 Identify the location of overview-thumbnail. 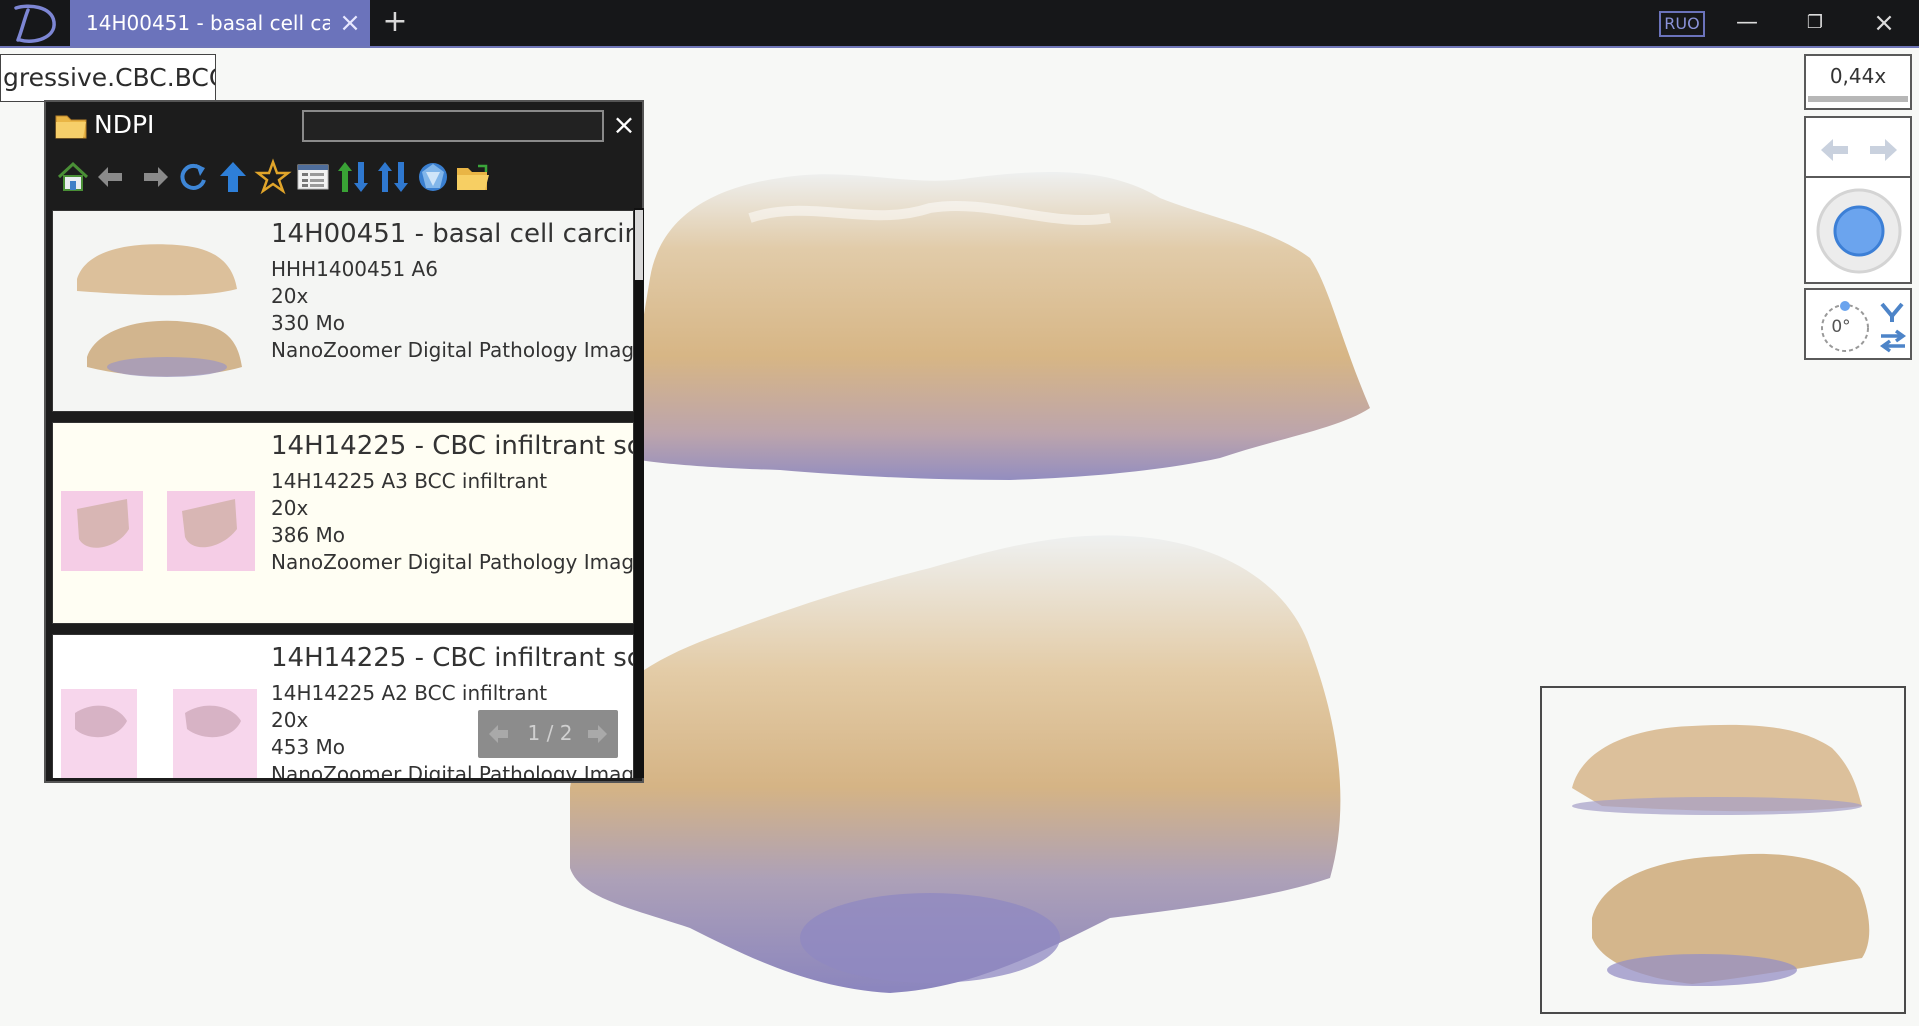
(1721, 855).